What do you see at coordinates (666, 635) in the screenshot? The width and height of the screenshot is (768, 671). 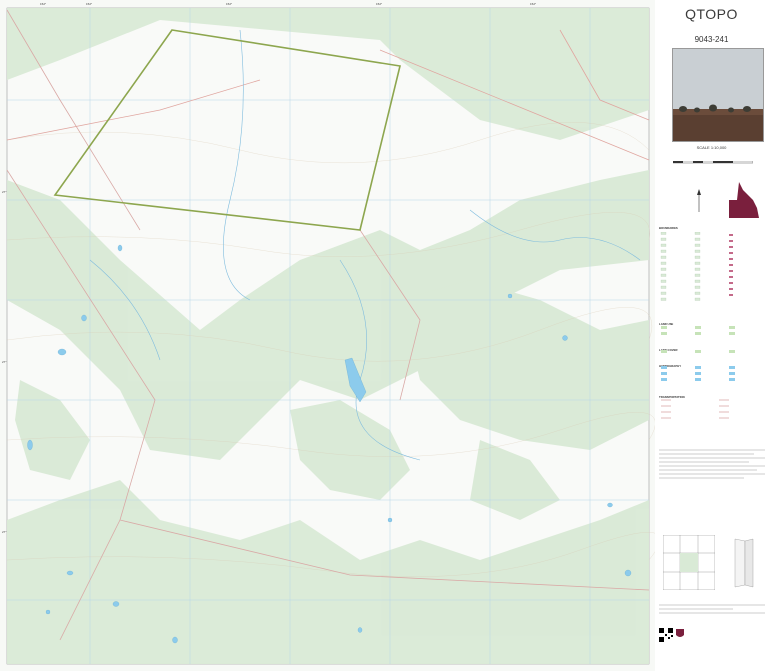 I see `qr-code-icon` at bounding box center [666, 635].